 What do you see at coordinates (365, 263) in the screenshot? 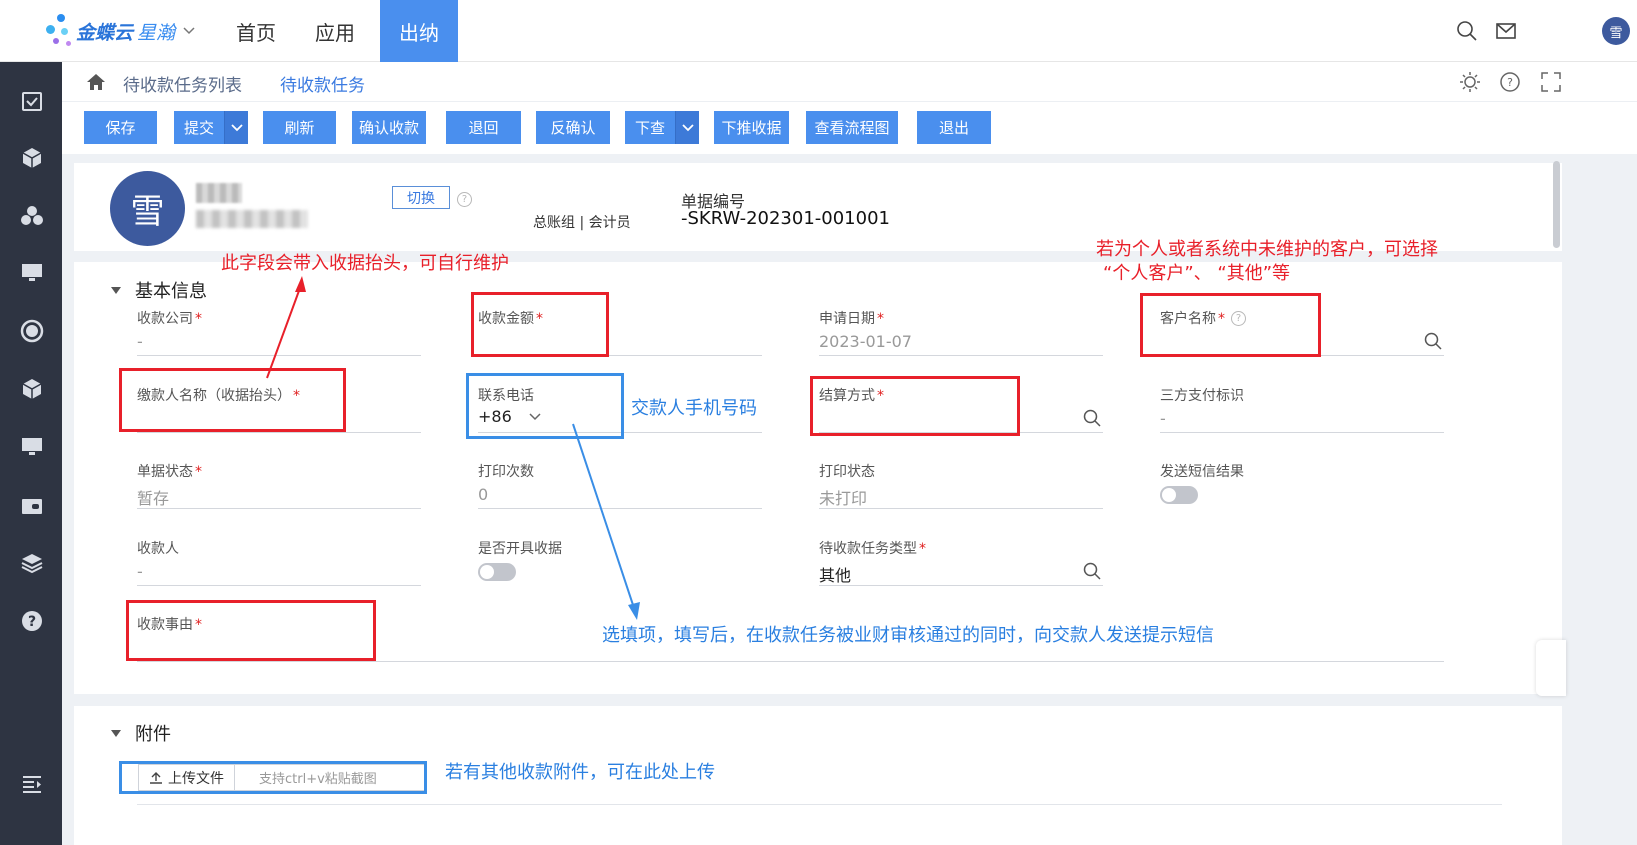
I see `annotation-payer-note: 此字段会带入收据抬头，可自行维护` at bounding box center [365, 263].